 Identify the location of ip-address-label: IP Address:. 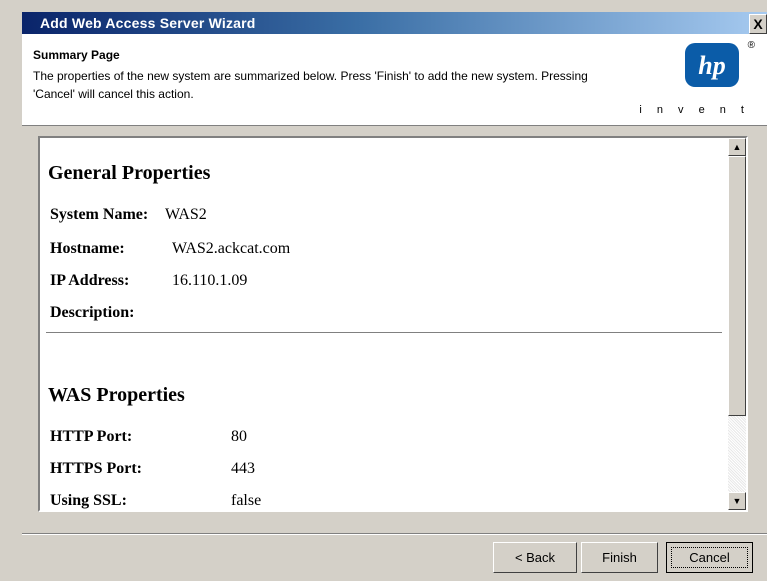
(90, 280).